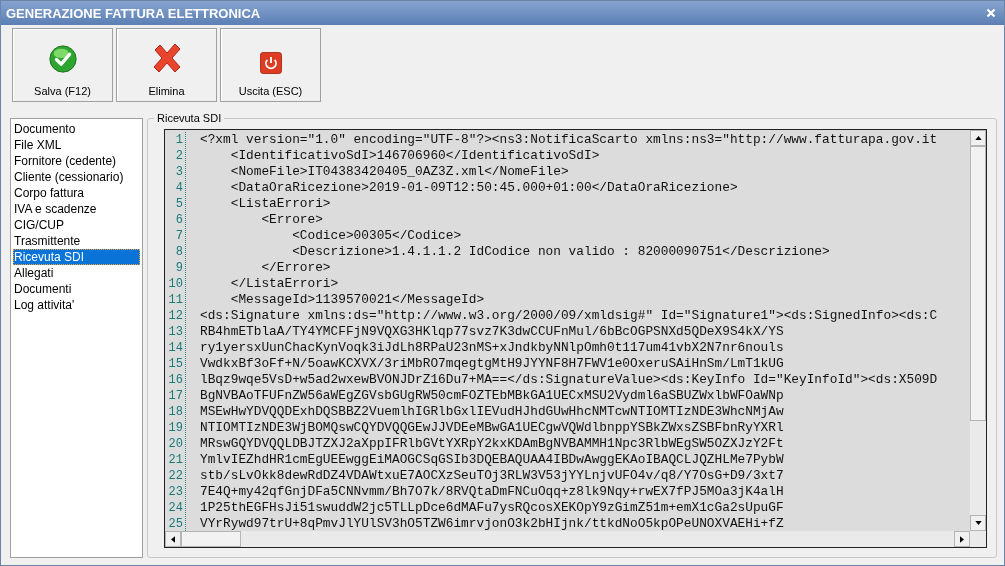 The height and width of the screenshot is (566, 1005). I want to click on code-line: <DataOraRicezione>2019-01-09T12:50:45.000+01:00</DataOraRicezione>, so click(483, 187).